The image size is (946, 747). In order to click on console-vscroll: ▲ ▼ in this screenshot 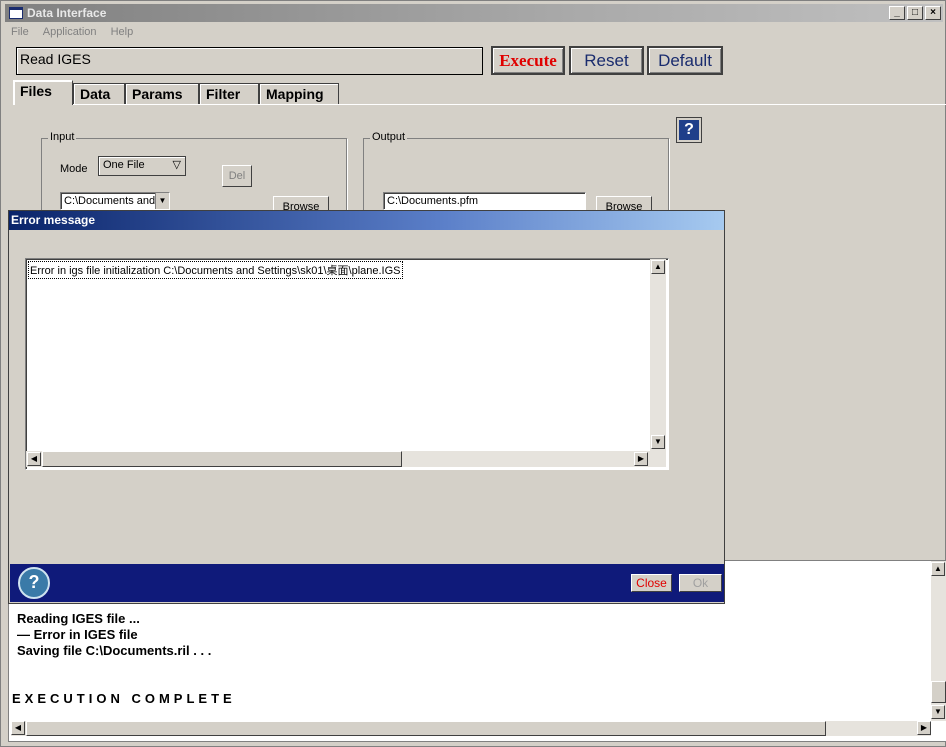, I will do `click(938, 641)`.